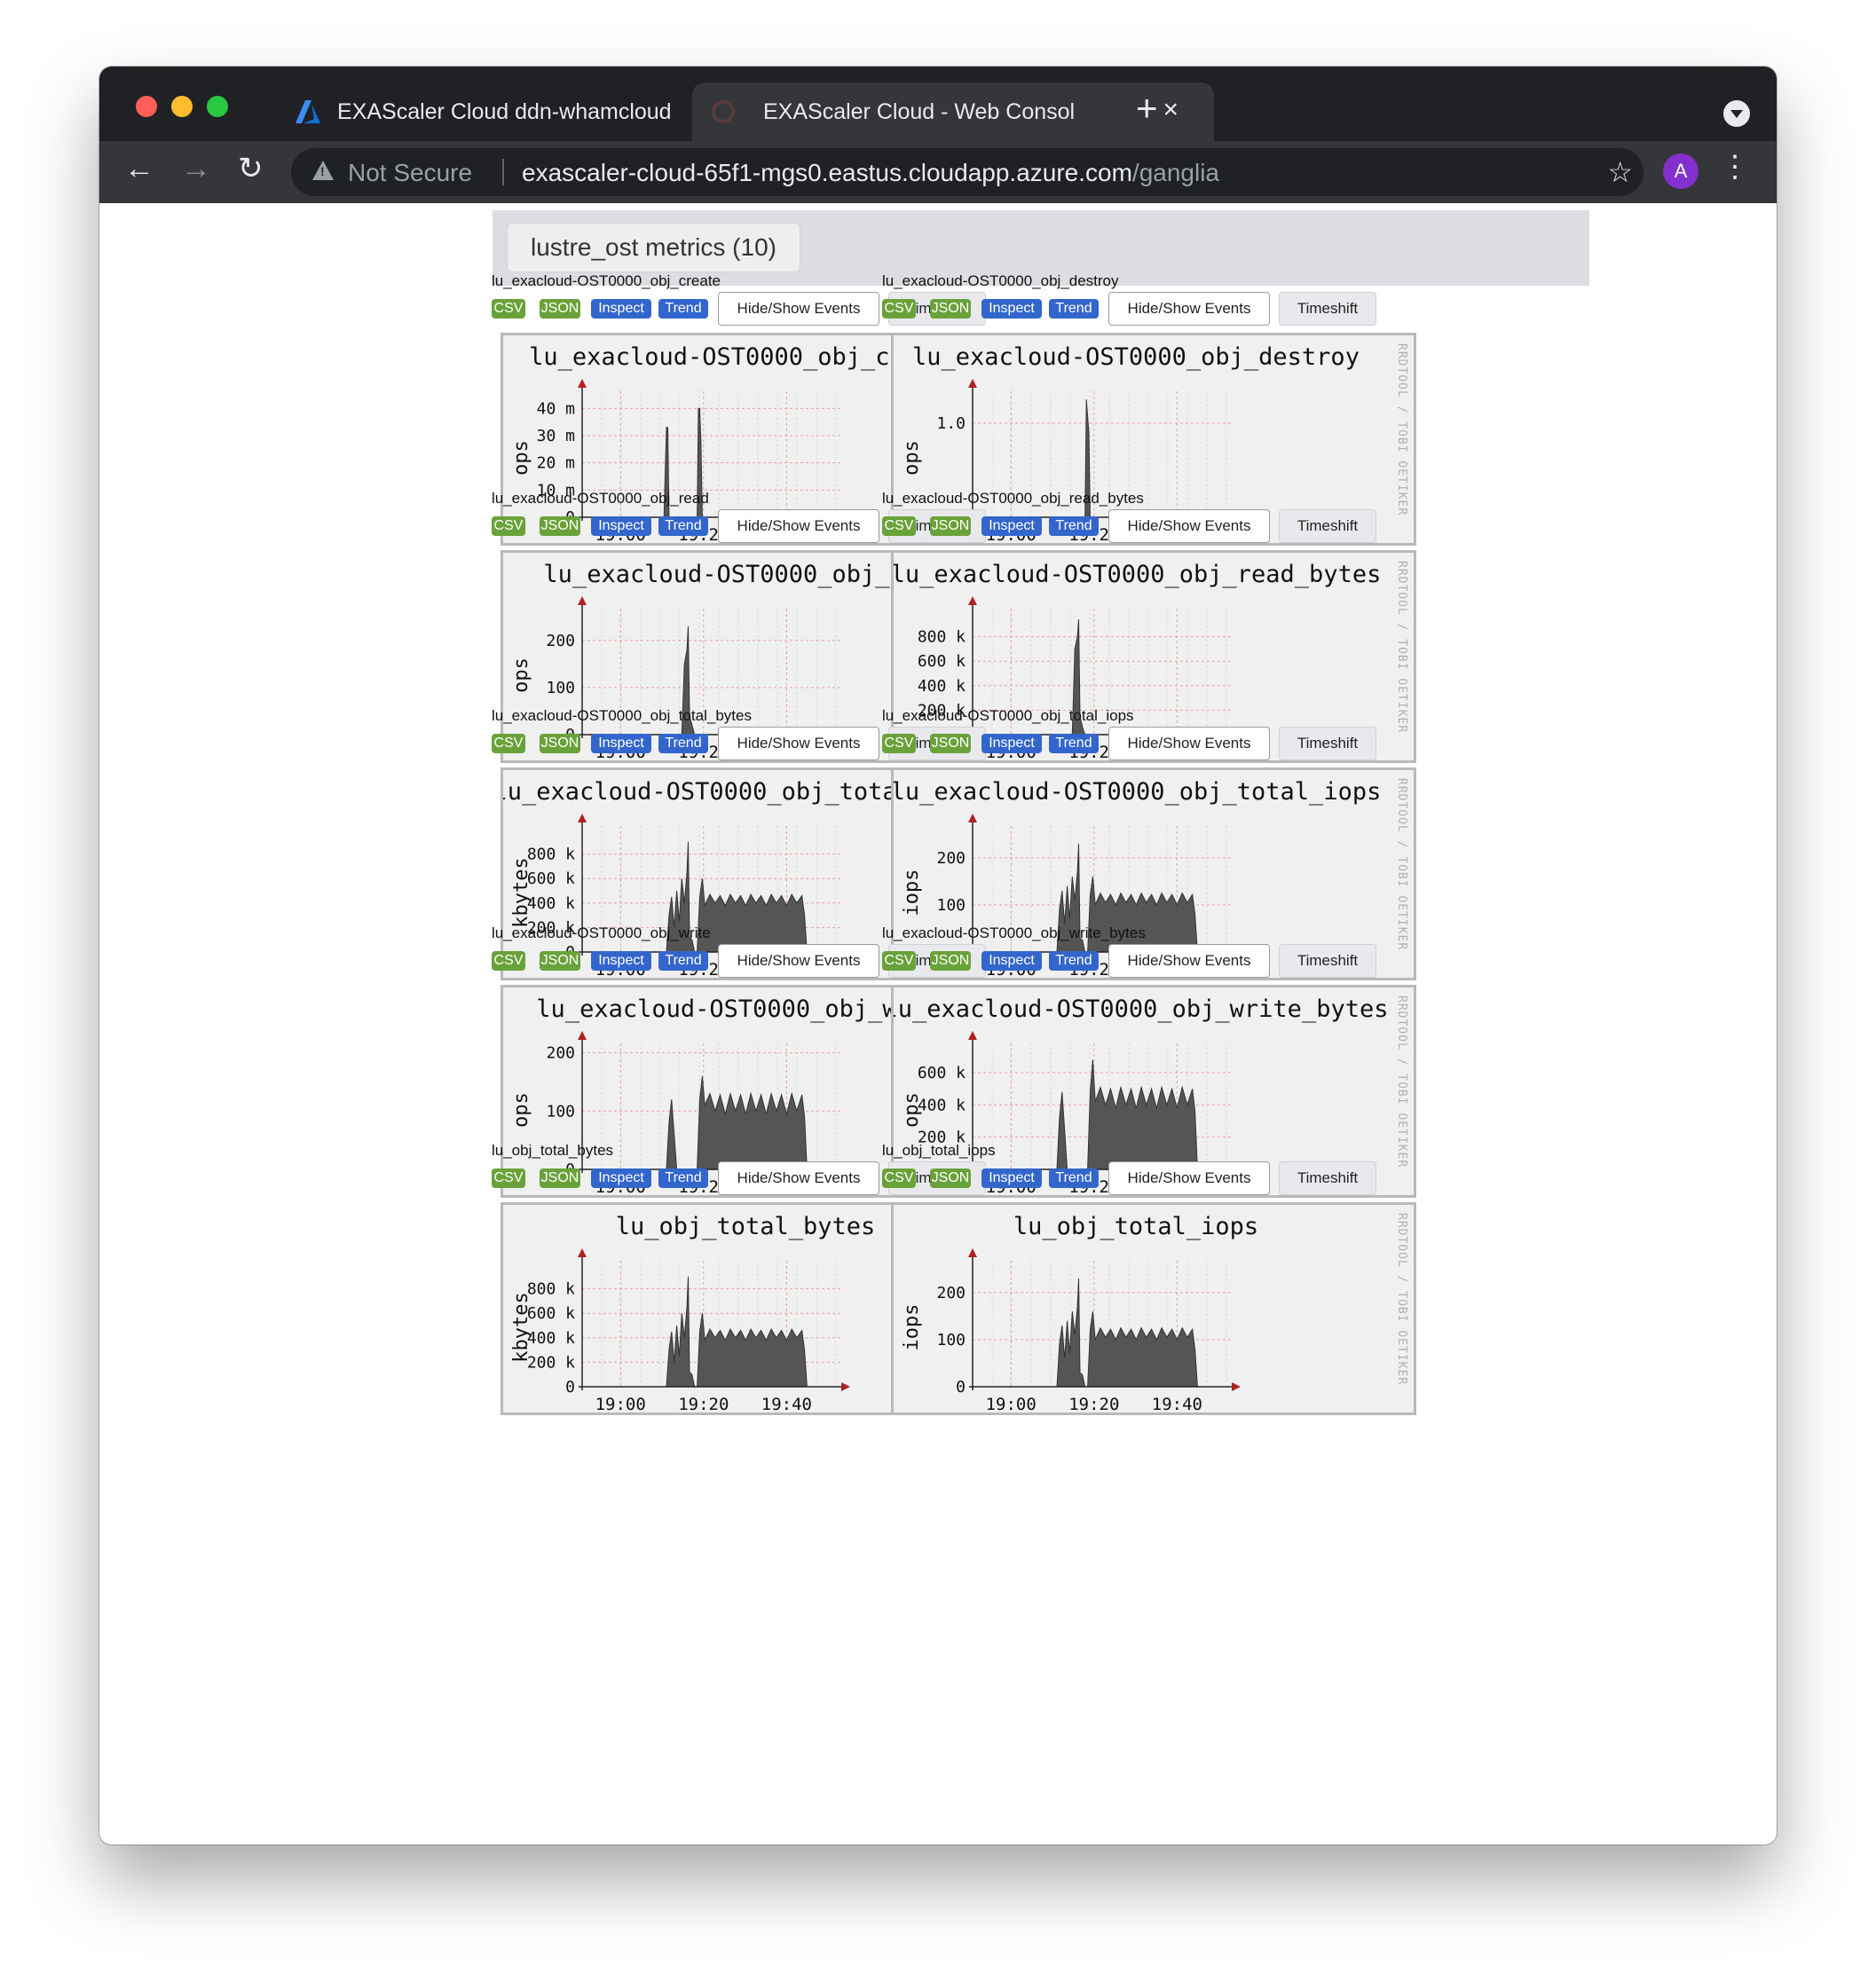 This screenshot has width=1876, height=1975. What do you see at coordinates (146, 106) in the screenshot?
I see `close-window-button` at bounding box center [146, 106].